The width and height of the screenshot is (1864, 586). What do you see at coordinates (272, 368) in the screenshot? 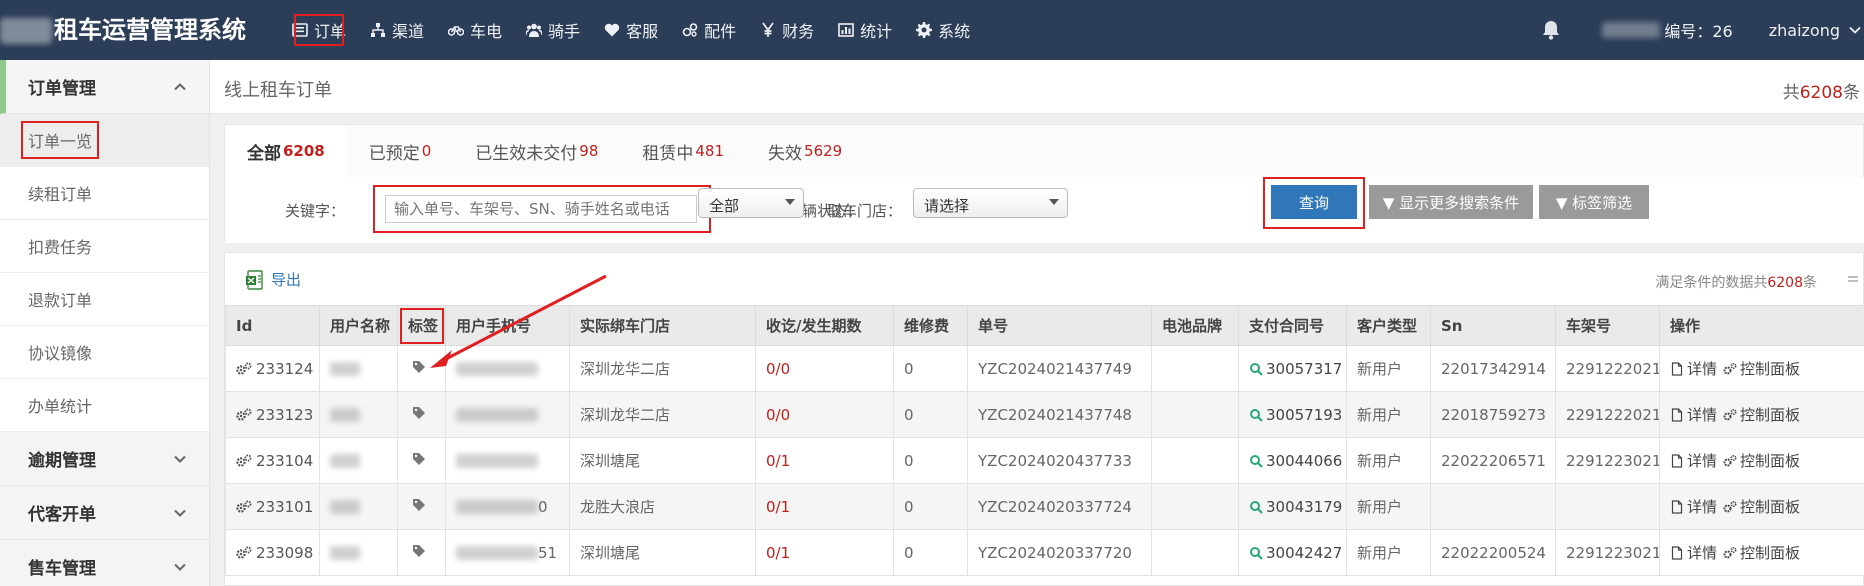
I see `cell-id: 233124` at bounding box center [272, 368].